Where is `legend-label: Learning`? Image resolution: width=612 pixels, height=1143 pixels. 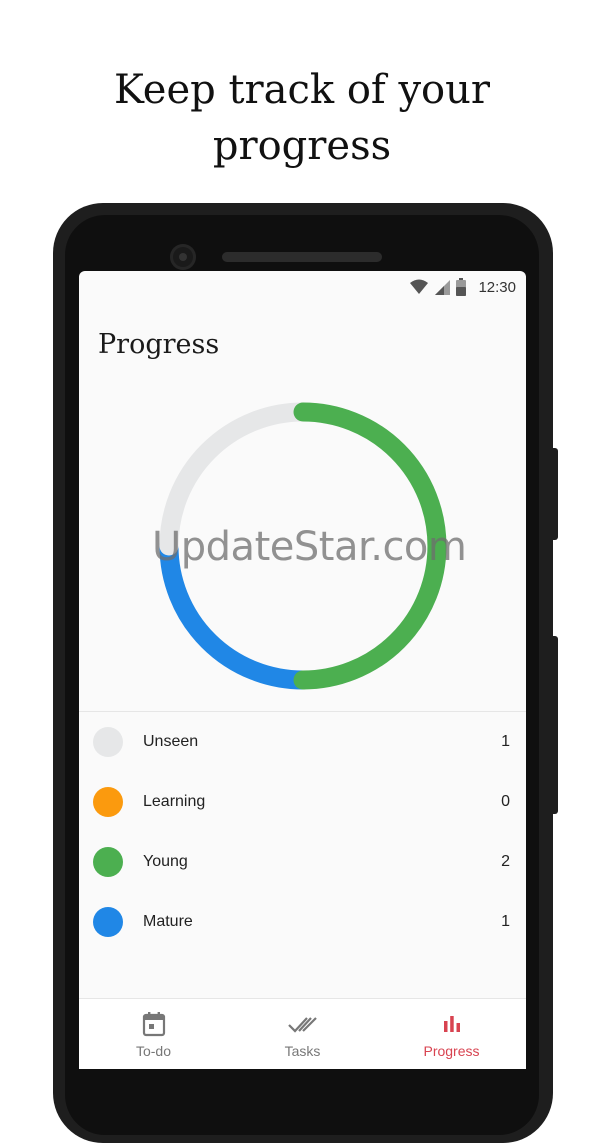
legend-label: Learning is located at coordinates (174, 801).